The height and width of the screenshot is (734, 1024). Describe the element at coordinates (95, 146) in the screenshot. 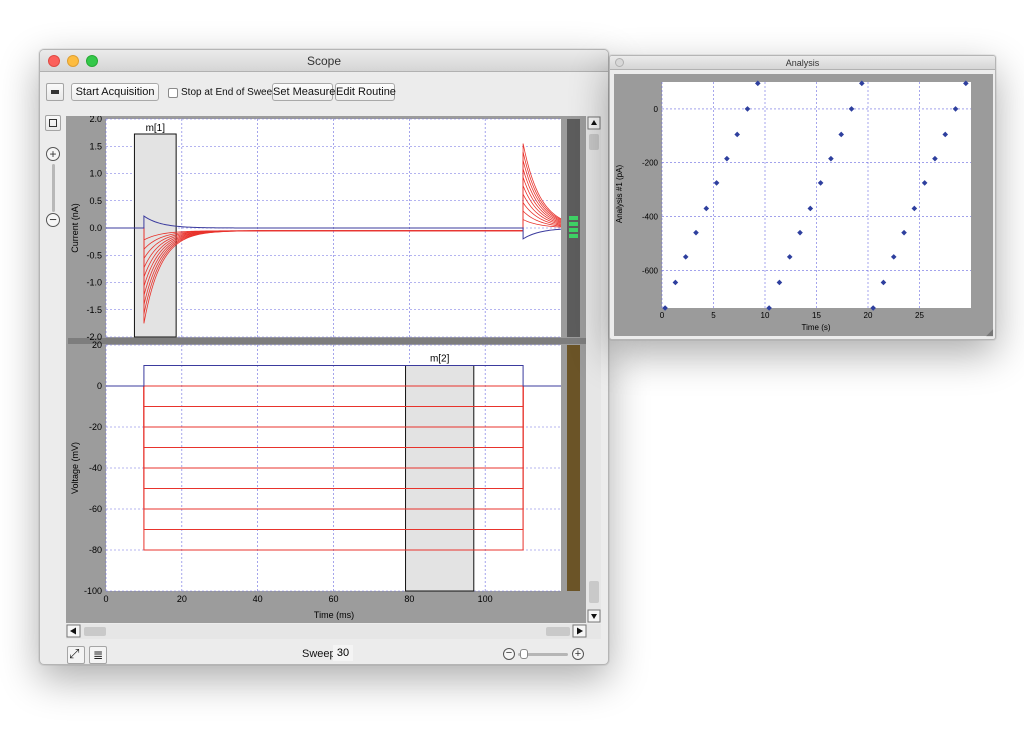

I see `y-tick-label: 1.5` at that location.